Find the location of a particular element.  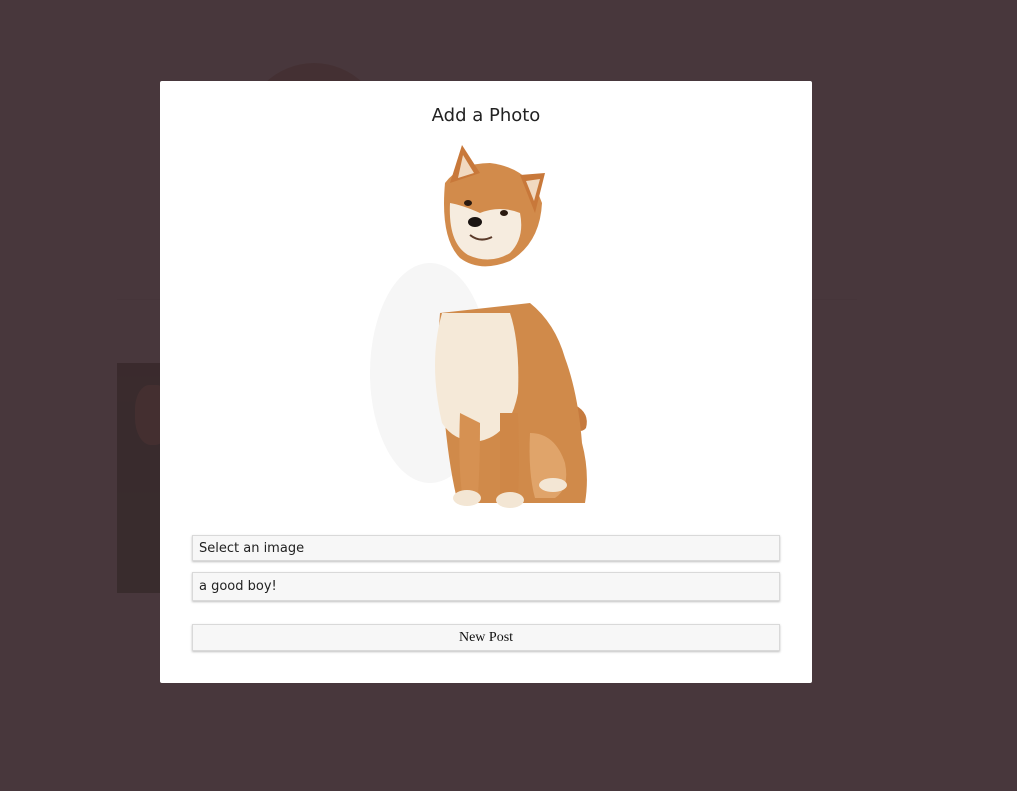

image-preview is located at coordinates (478, 326).